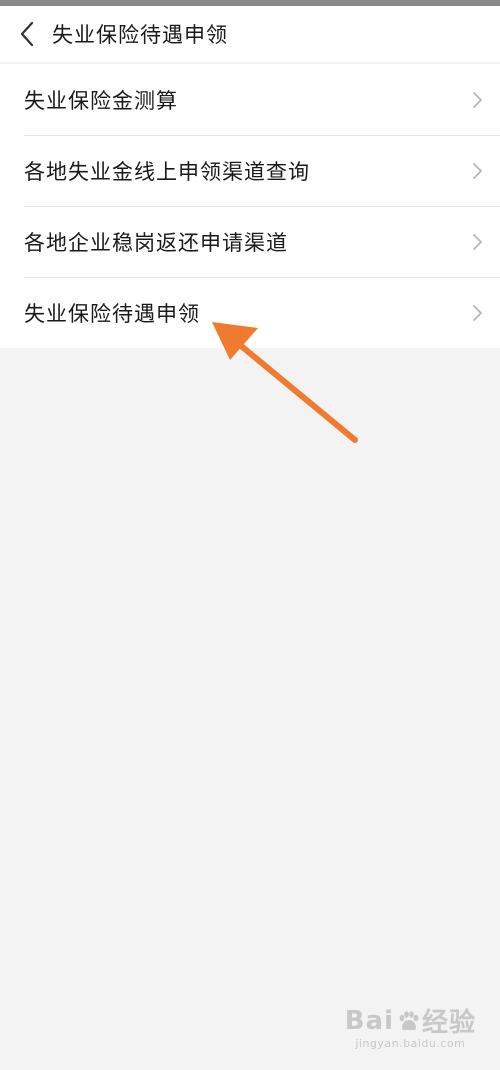 The height and width of the screenshot is (1070, 500). Describe the element at coordinates (410, 1043) in the screenshot. I see `watermark-url: jingyan.baidu.com` at that location.